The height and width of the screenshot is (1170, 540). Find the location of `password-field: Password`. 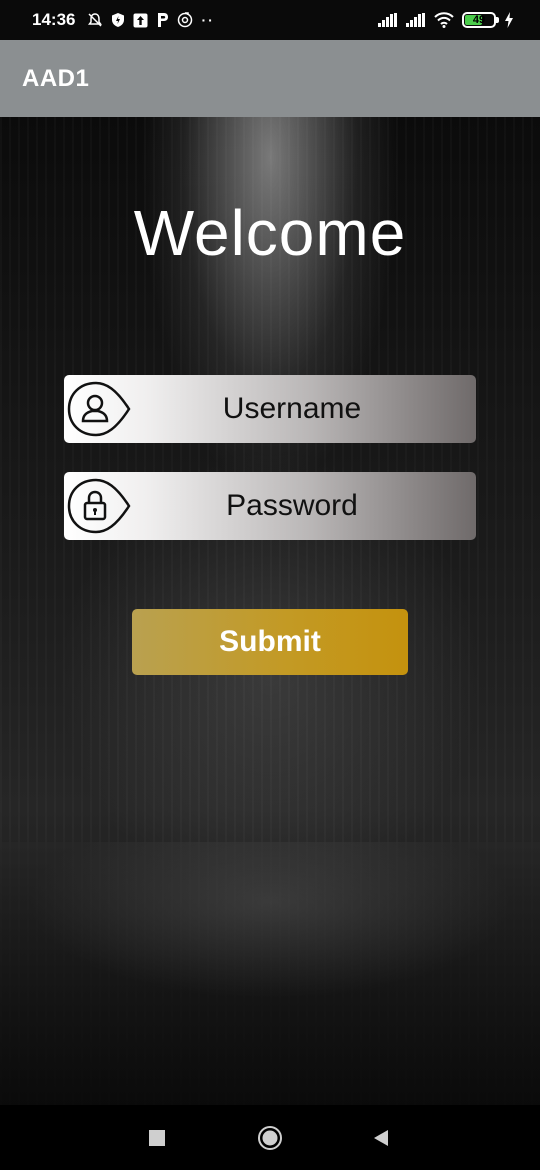

password-field: Password is located at coordinates (270, 506).